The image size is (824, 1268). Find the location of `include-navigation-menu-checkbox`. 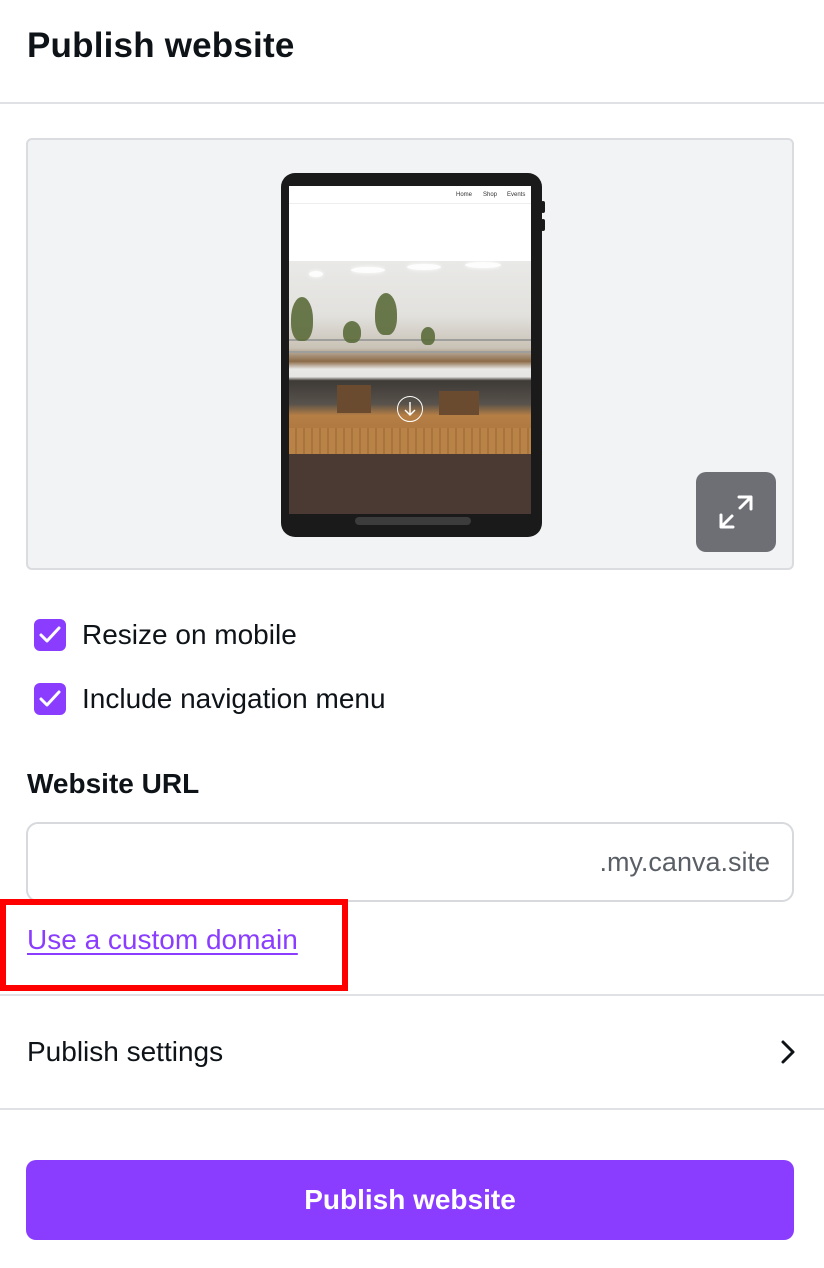

include-navigation-menu-checkbox is located at coordinates (50, 699).